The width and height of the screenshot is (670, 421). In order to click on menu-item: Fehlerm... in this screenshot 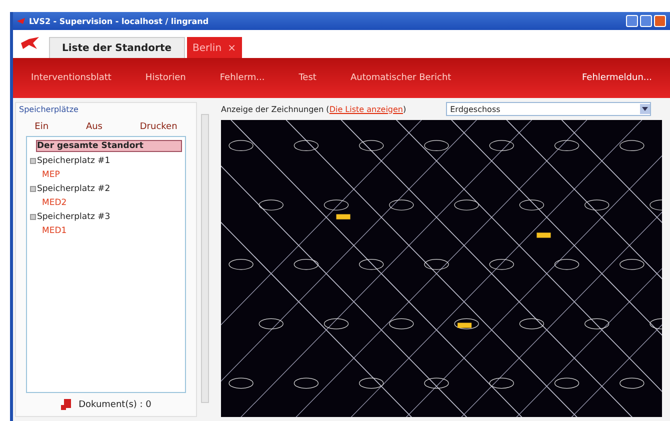, I will do `click(242, 78)`.